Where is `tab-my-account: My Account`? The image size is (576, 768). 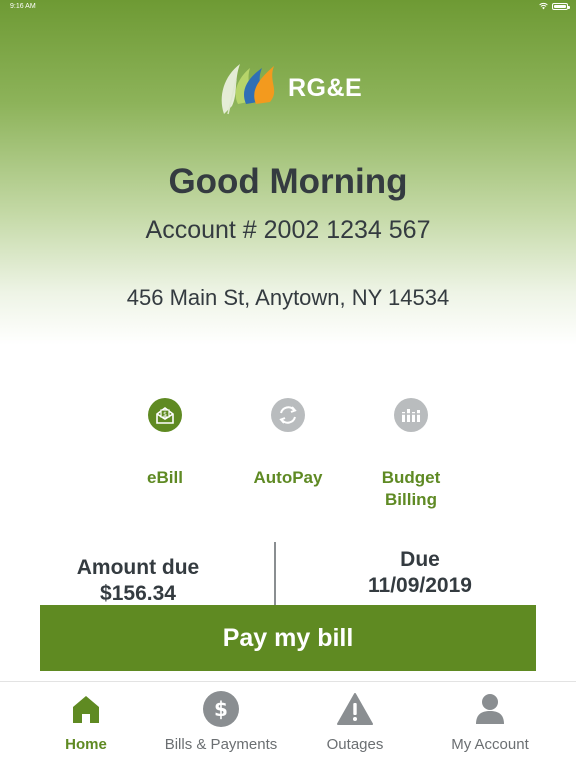 tab-my-account: My Account is located at coordinates (490, 721).